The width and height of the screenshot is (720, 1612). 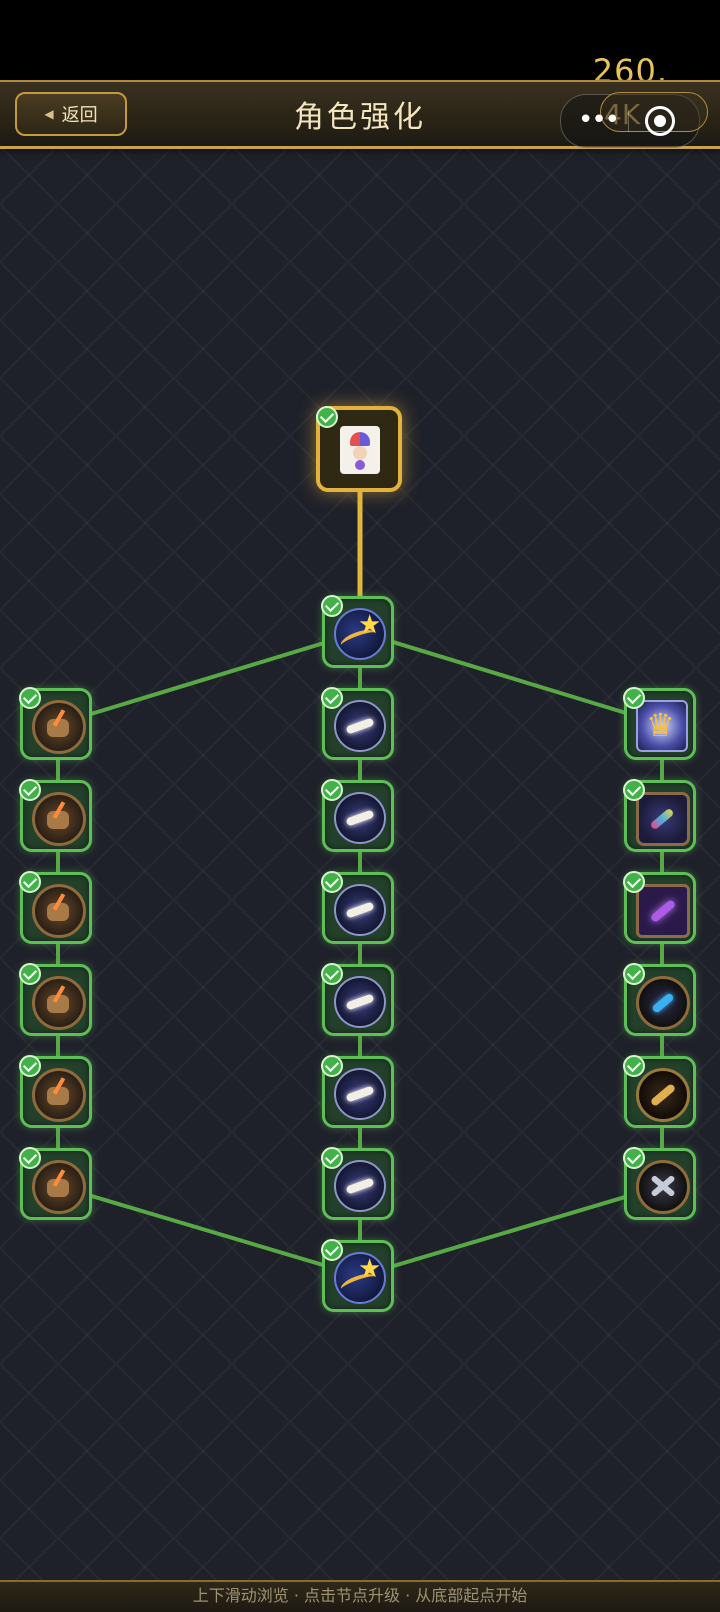 What do you see at coordinates (663, 1187) in the screenshot?
I see `crossed-bones-icon` at bounding box center [663, 1187].